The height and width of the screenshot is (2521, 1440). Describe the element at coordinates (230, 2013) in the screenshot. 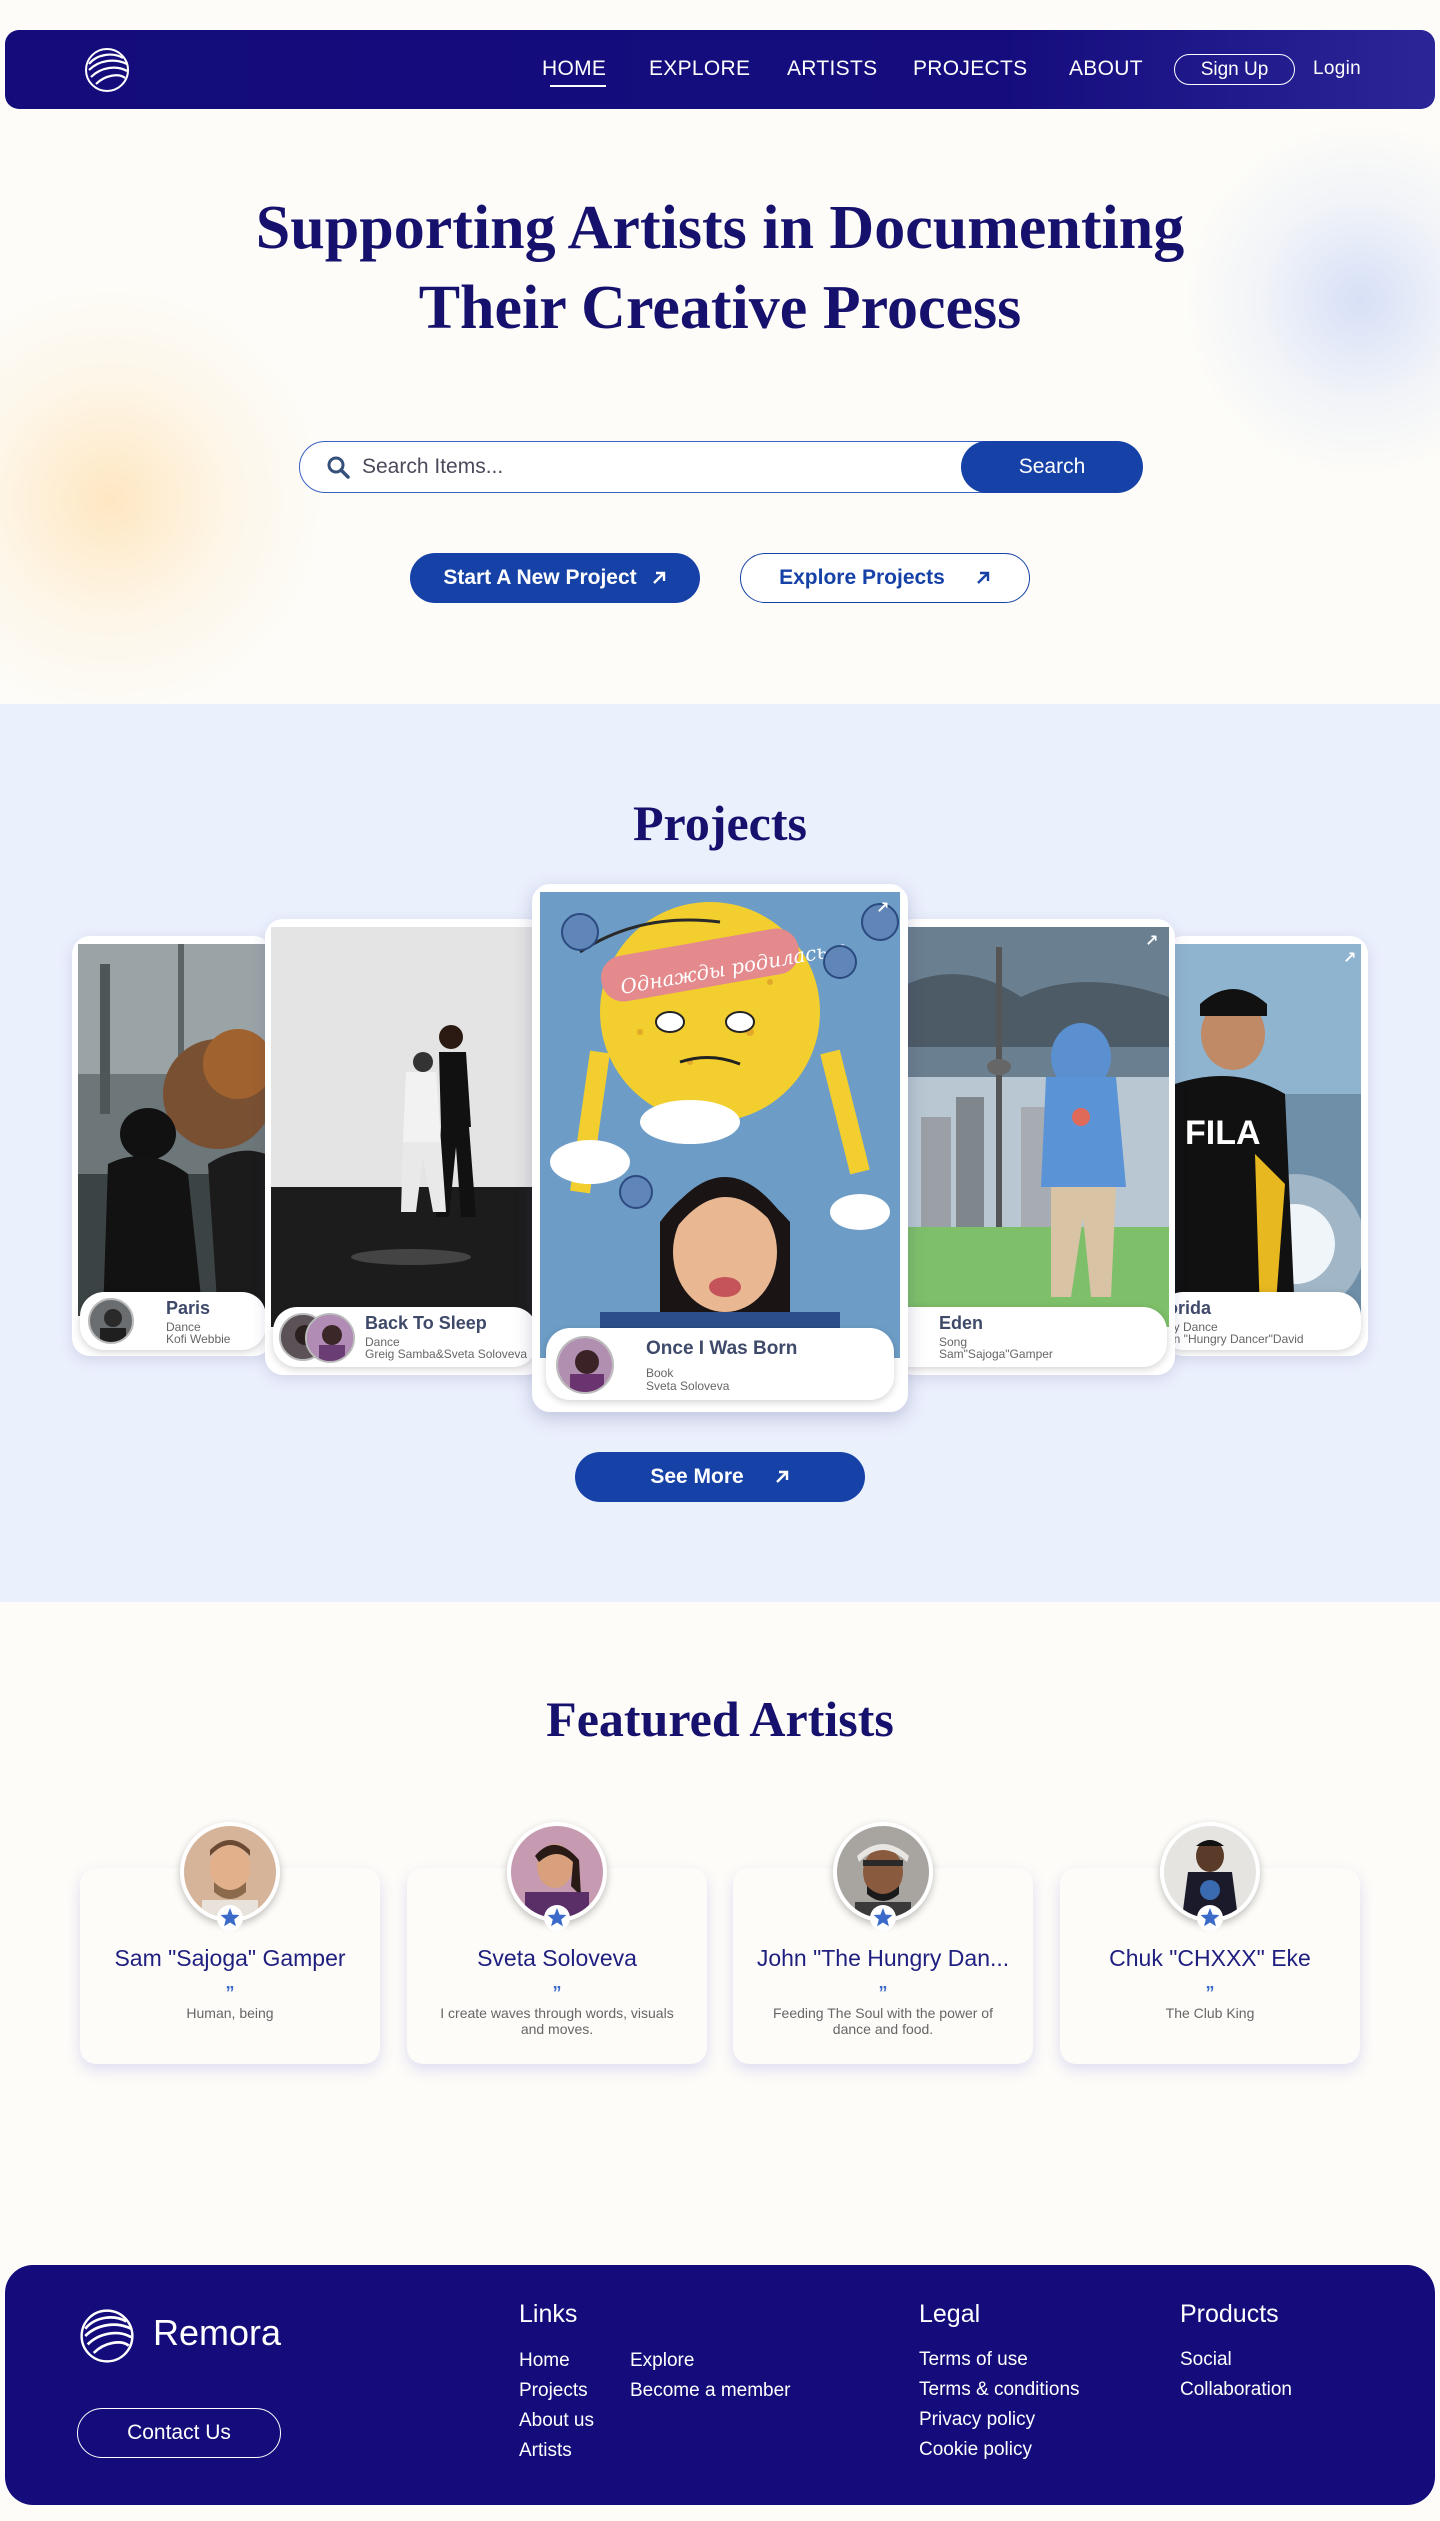

I see `artist-bio: Human, being` at that location.